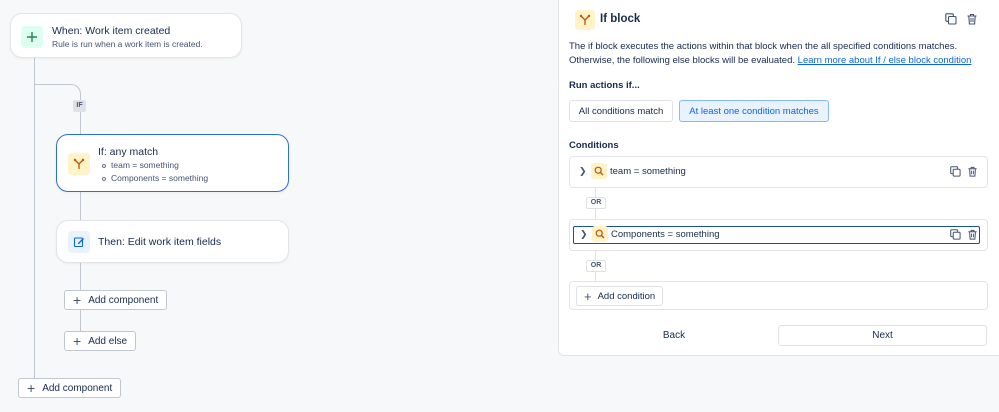 The width and height of the screenshot is (999, 412). What do you see at coordinates (79, 106) in the screenshot?
I see `if-tag: IF` at bounding box center [79, 106].